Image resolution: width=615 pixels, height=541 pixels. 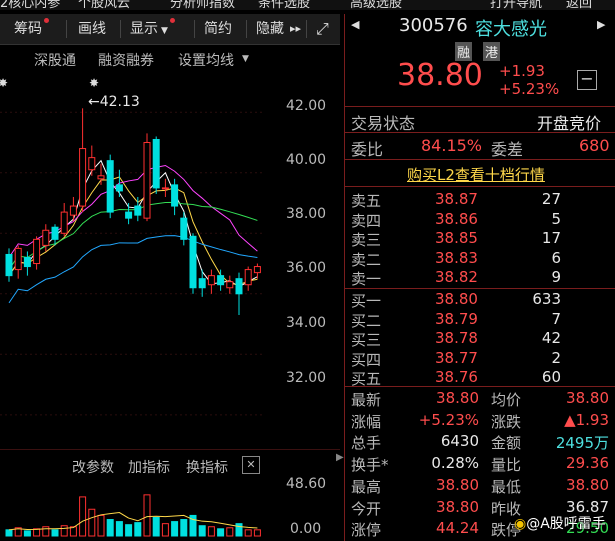 I want to click on minus-button: −, so click(x=587, y=80).